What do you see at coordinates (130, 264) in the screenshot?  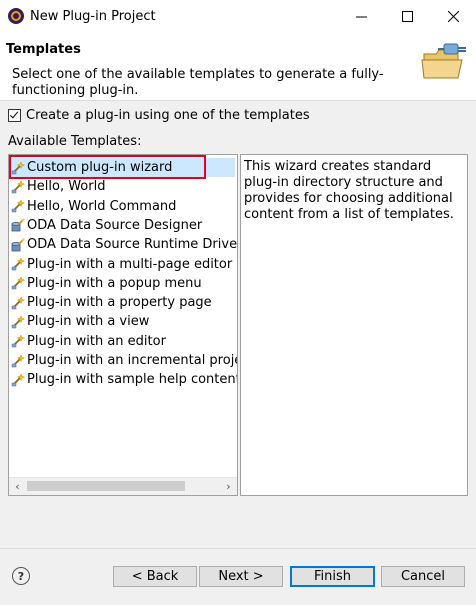 I see `template-list-item-label: Plug-in with a multi-page editor` at bounding box center [130, 264].